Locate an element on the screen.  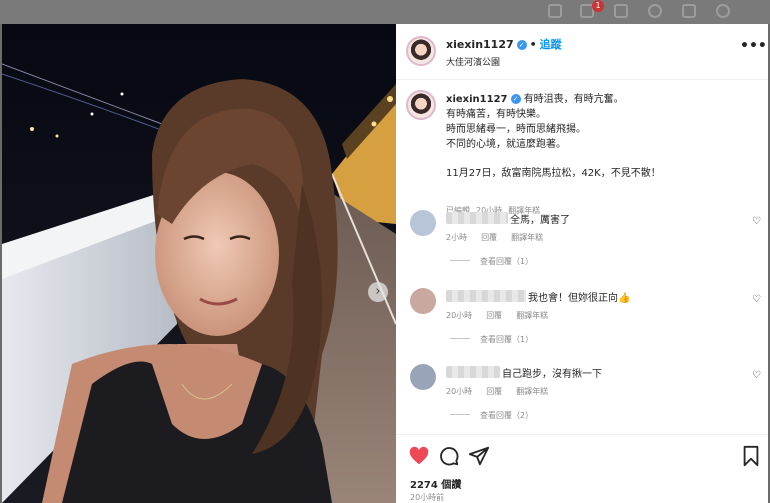
comment-item: 自己跑步，沒有揪一下 ♡ 20小時 回覆 翻譯年糕 查看回覆（2） is located at coordinates (582, 394).